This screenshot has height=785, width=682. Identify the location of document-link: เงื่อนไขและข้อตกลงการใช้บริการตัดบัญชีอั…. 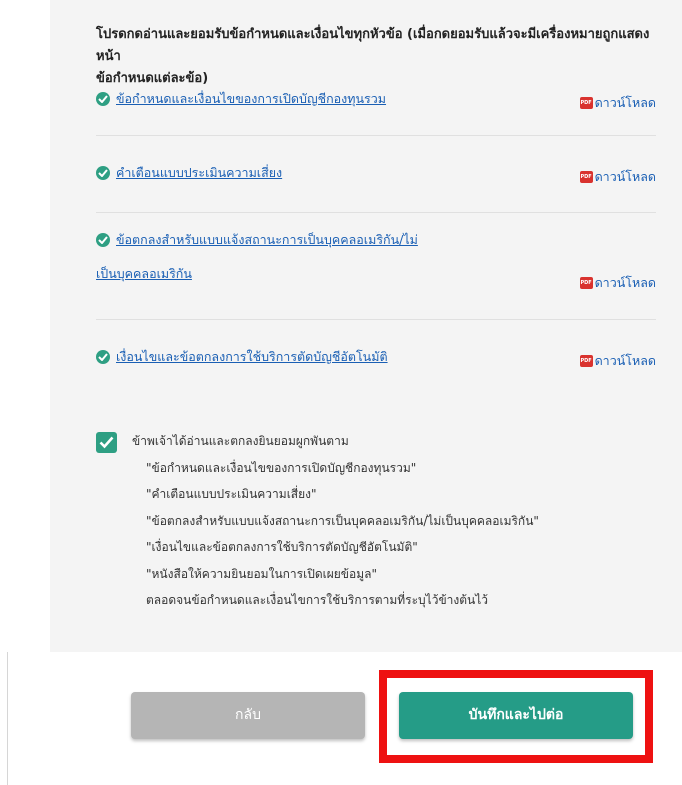
(252, 357).